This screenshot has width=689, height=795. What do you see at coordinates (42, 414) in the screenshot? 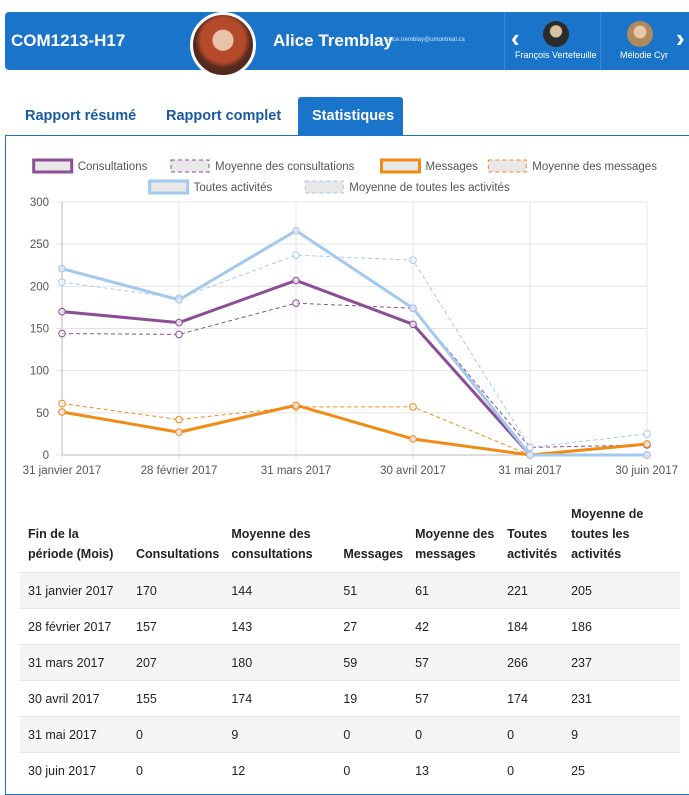
I see `y-tick-label: 50` at bounding box center [42, 414].